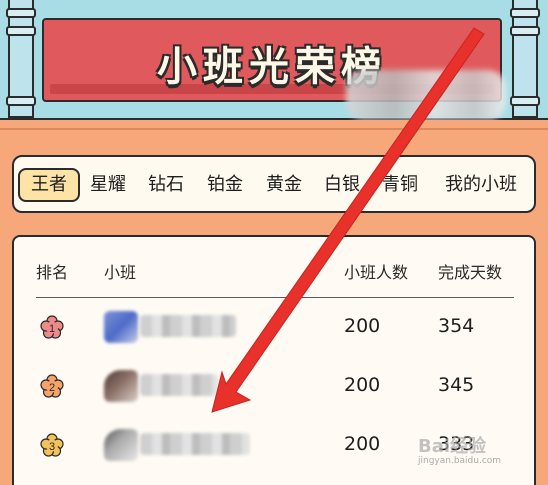 This screenshot has width=548, height=485. Describe the element at coordinates (108, 185) in the screenshot. I see `tab-xingyao: 星耀` at that location.